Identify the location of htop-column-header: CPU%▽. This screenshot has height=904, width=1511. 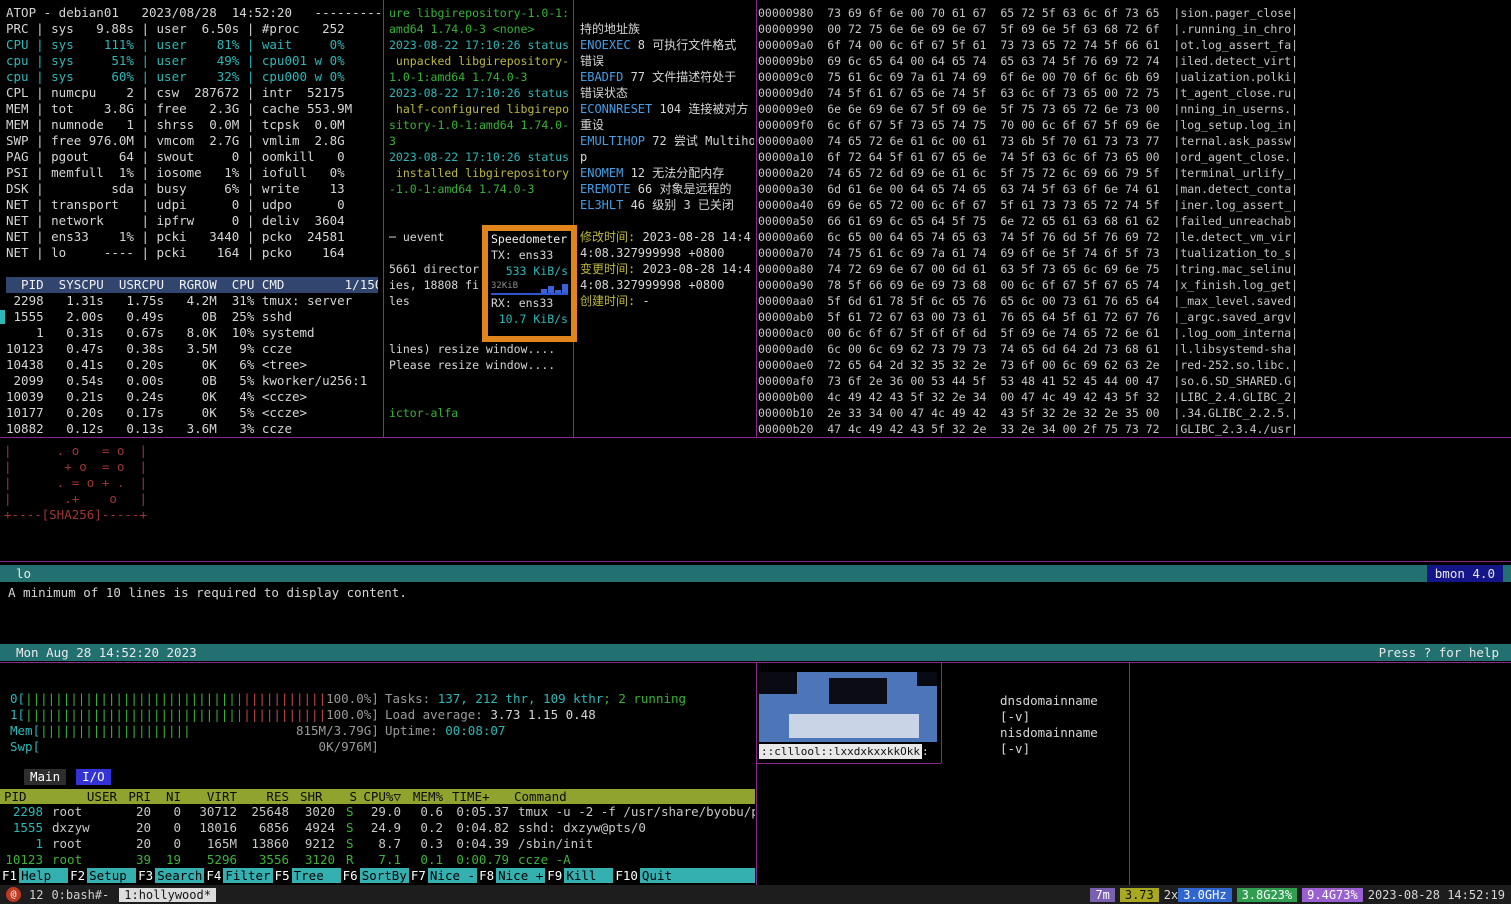
(384, 796).